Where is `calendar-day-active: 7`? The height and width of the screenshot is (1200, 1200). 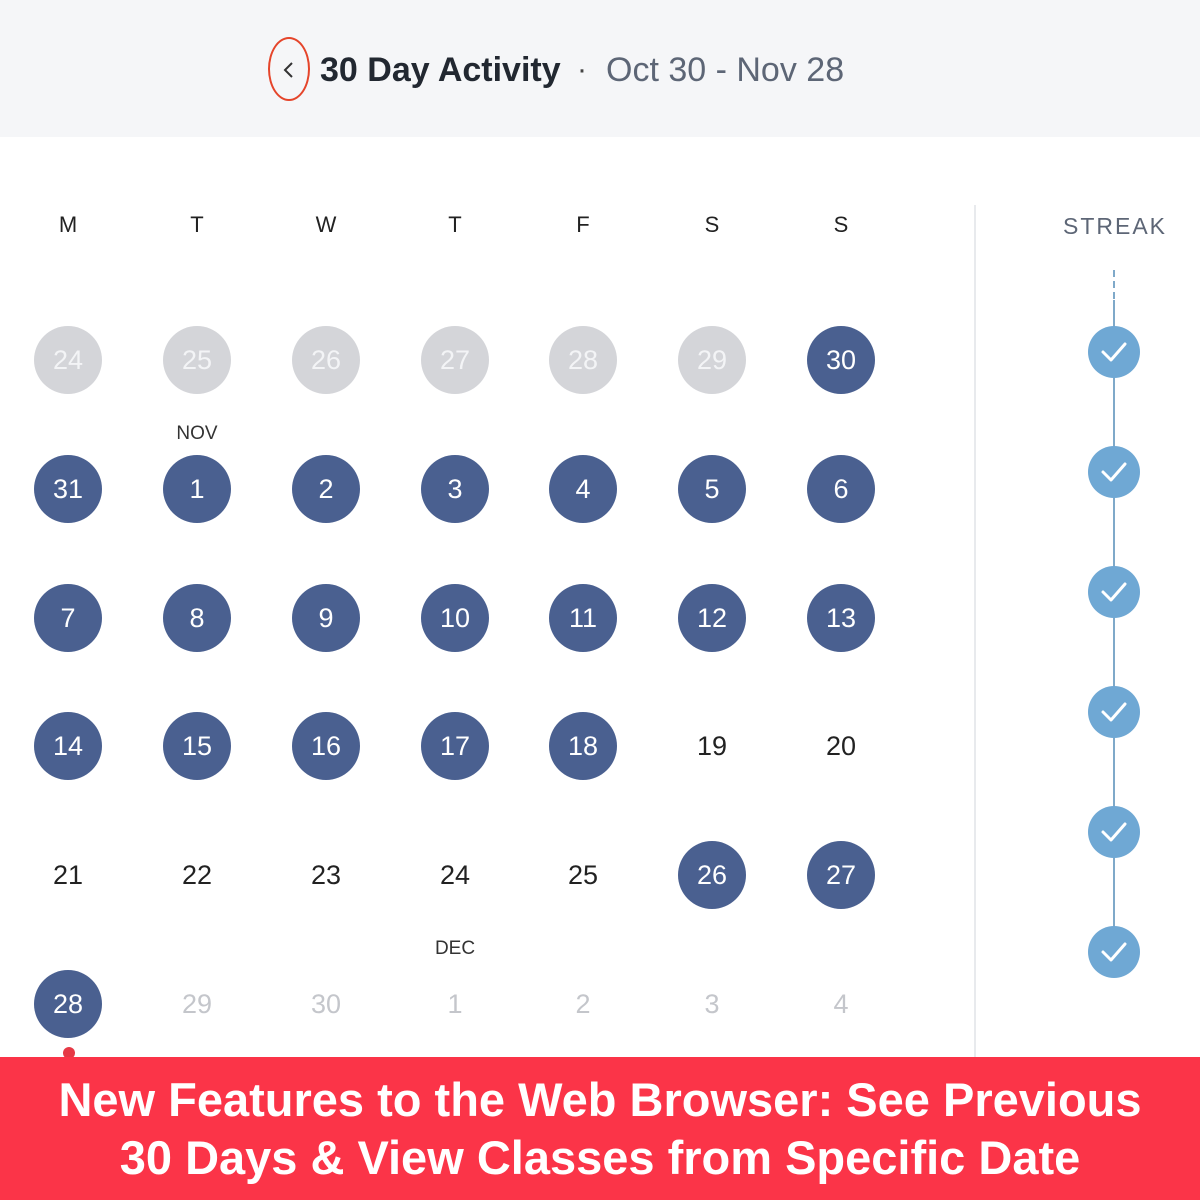
calendar-day-active: 7 is located at coordinates (68, 618).